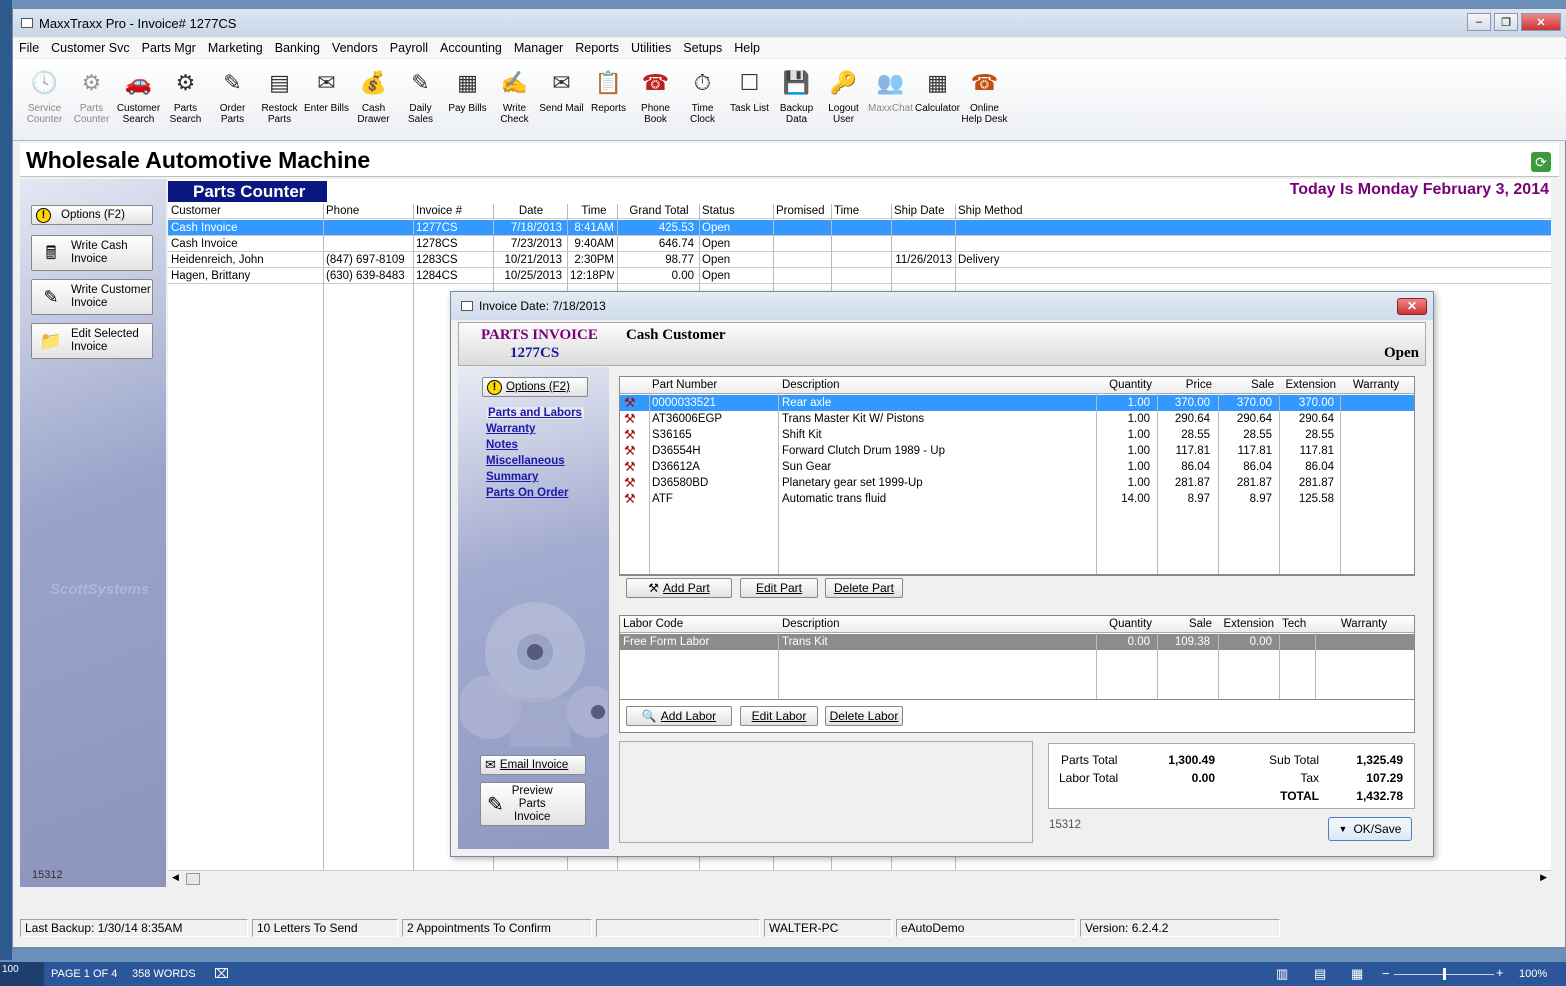 The width and height of the screenshot is (1566, 986). I want to click on toolbar-calculator: ▦ Calculator, so click(937, 98).